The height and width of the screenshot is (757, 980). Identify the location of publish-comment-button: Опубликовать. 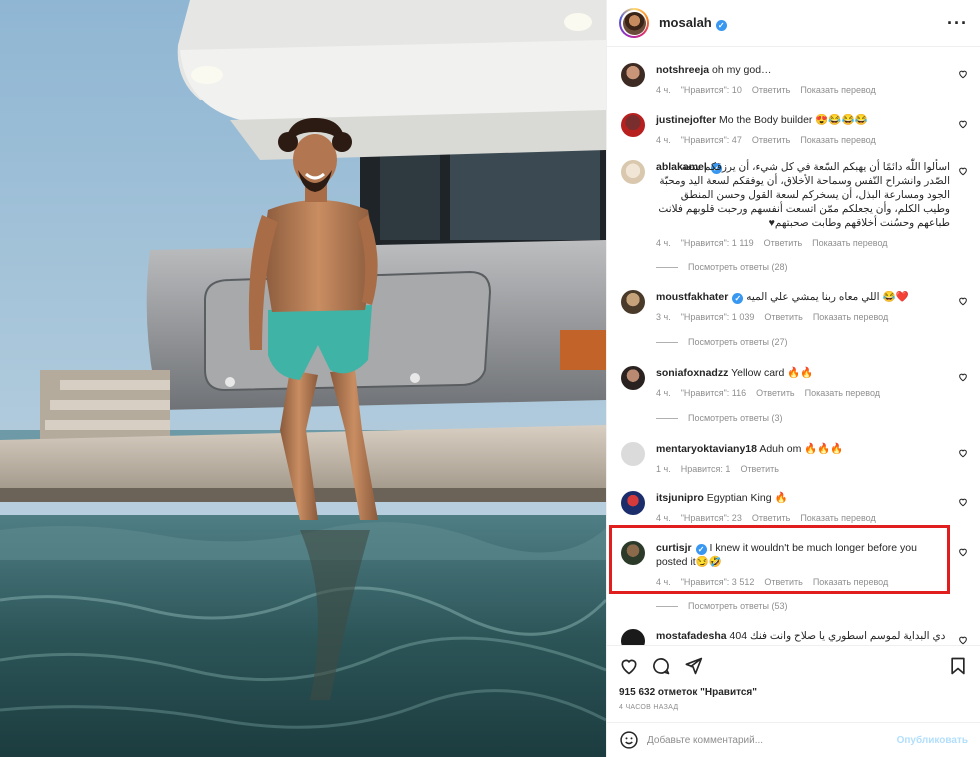
(932, 740).